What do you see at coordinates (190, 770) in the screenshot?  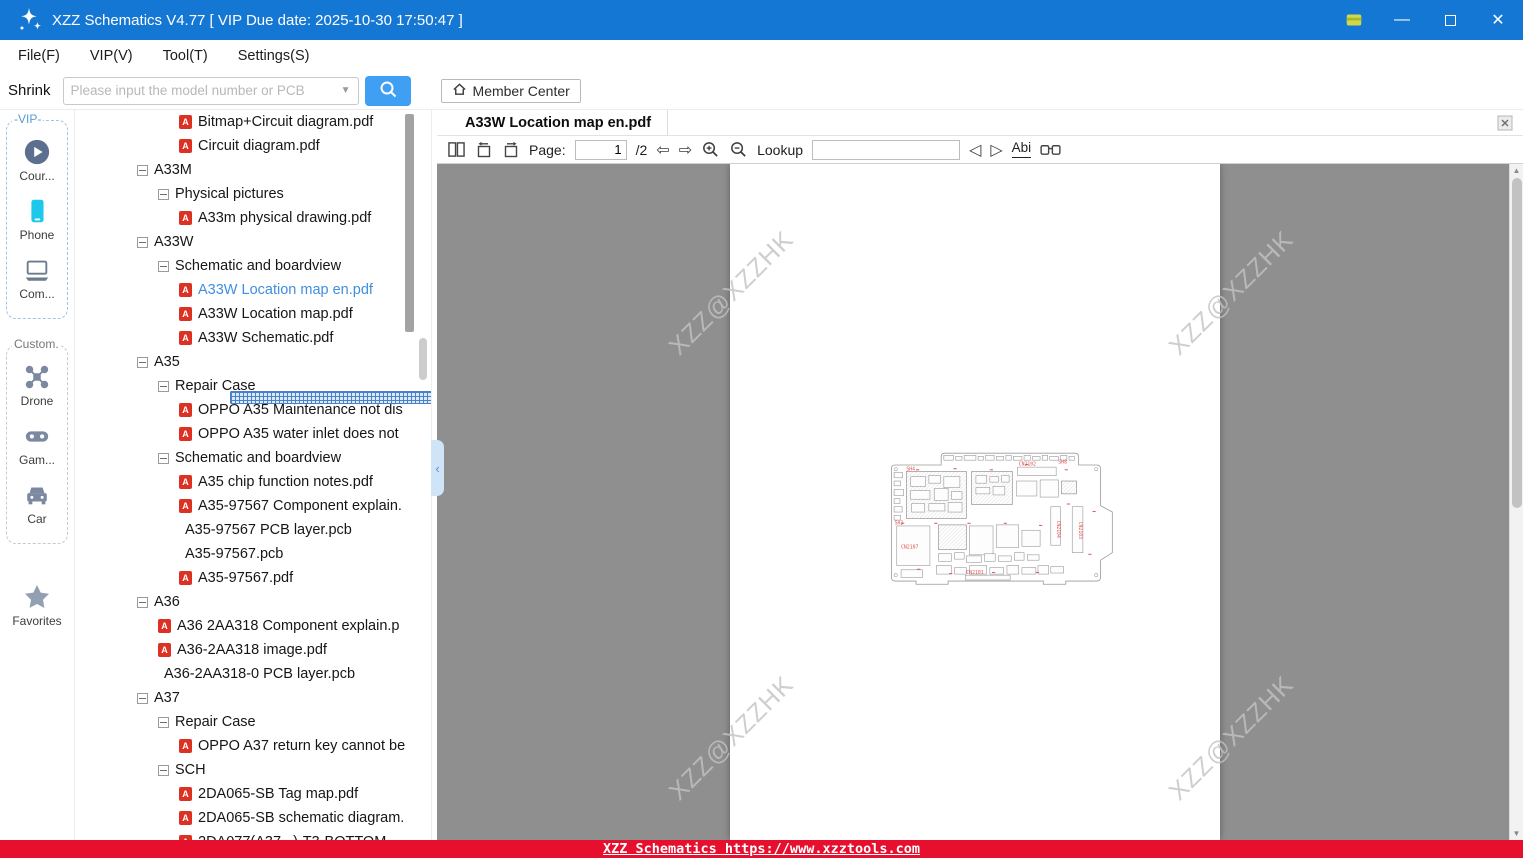 I see `tree-item-label: SCH` at bounding box center [190, 770].